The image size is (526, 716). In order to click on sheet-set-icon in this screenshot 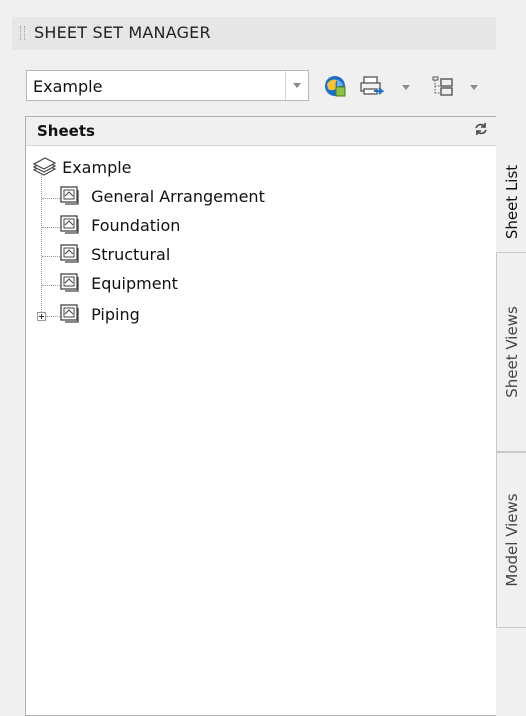, I will do `click(335, 86)`.